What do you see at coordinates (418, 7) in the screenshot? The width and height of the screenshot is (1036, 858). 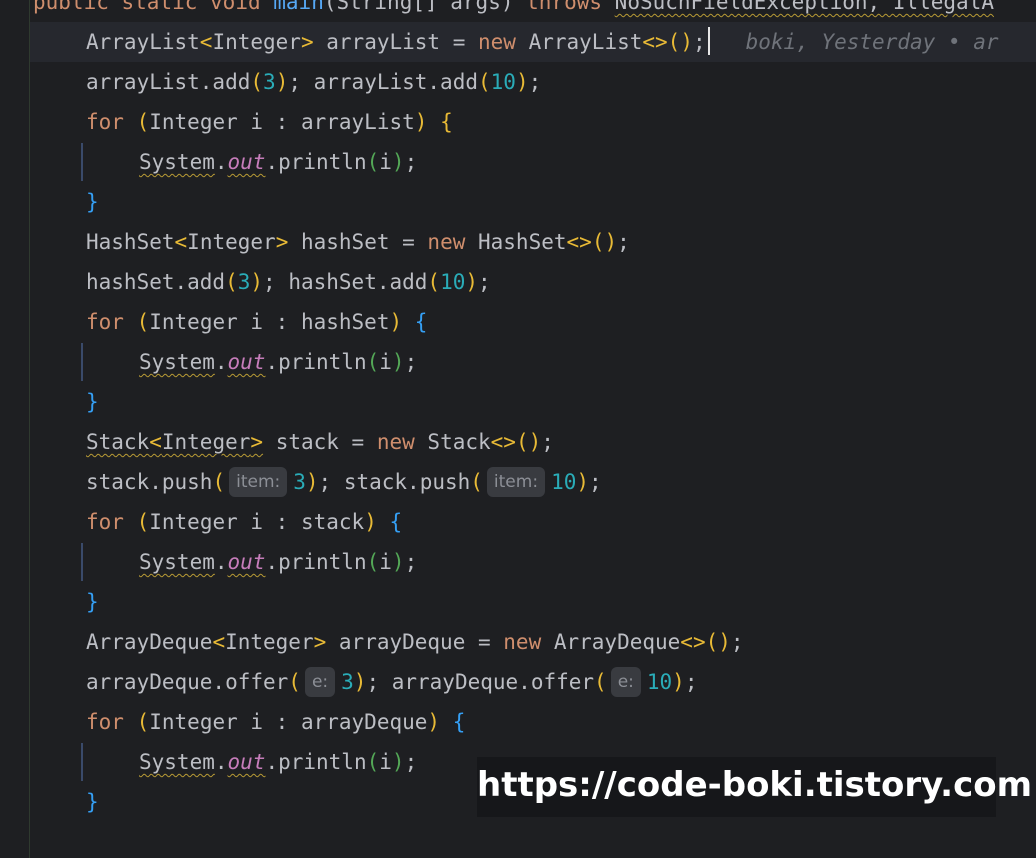 I see `method-params: (String[] args)` at bounding box center [418, 7].